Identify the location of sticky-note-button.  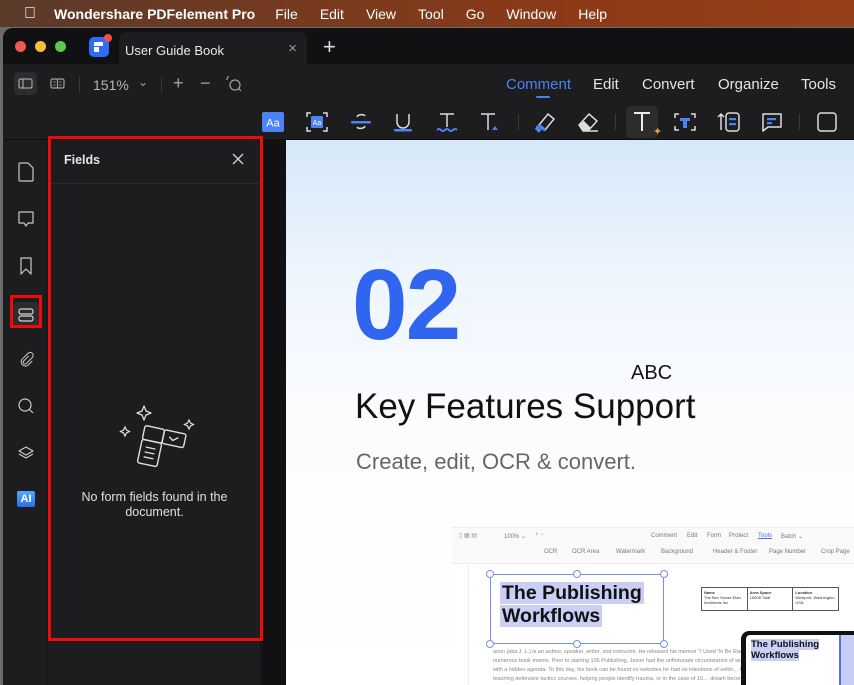
(772, 122).